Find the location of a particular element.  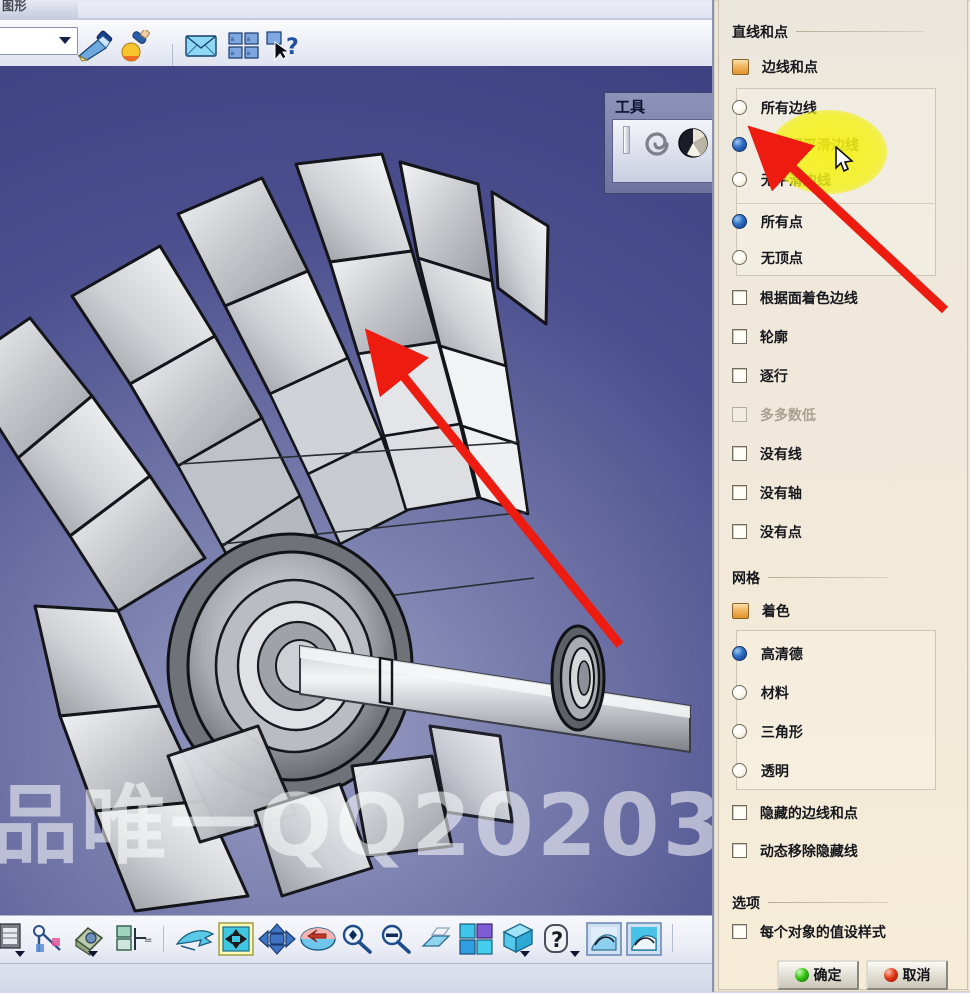

measure-icon: = is located at coordinates (133, 939).